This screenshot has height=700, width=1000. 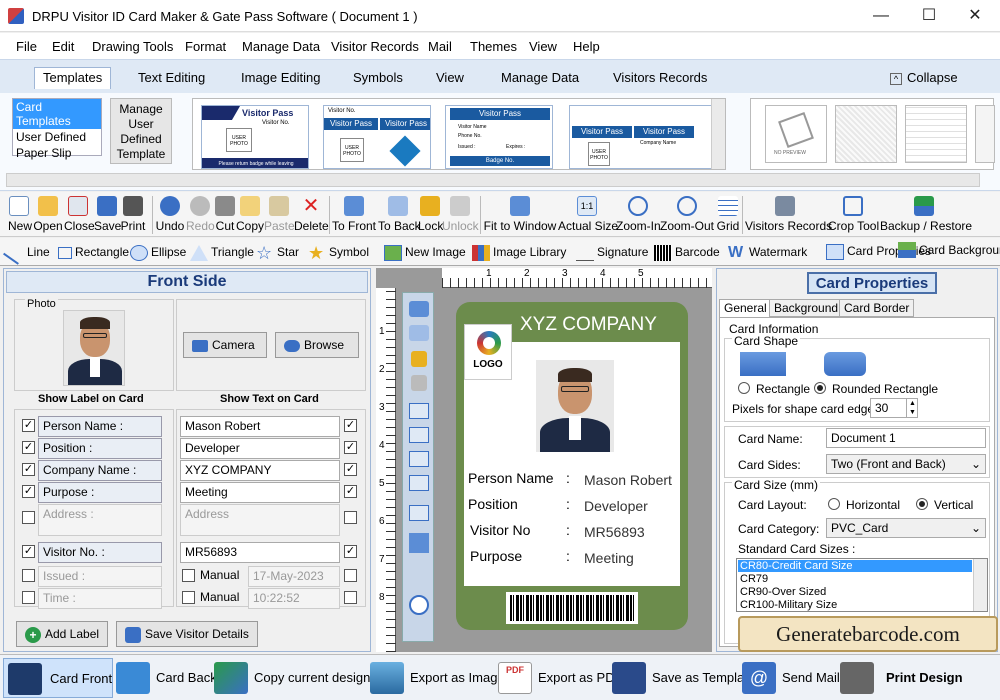 What do you see at coordinates (222, 252) in the screenshot?
I see `triangle-tool: Triangle` at bounding box center [222, 252].